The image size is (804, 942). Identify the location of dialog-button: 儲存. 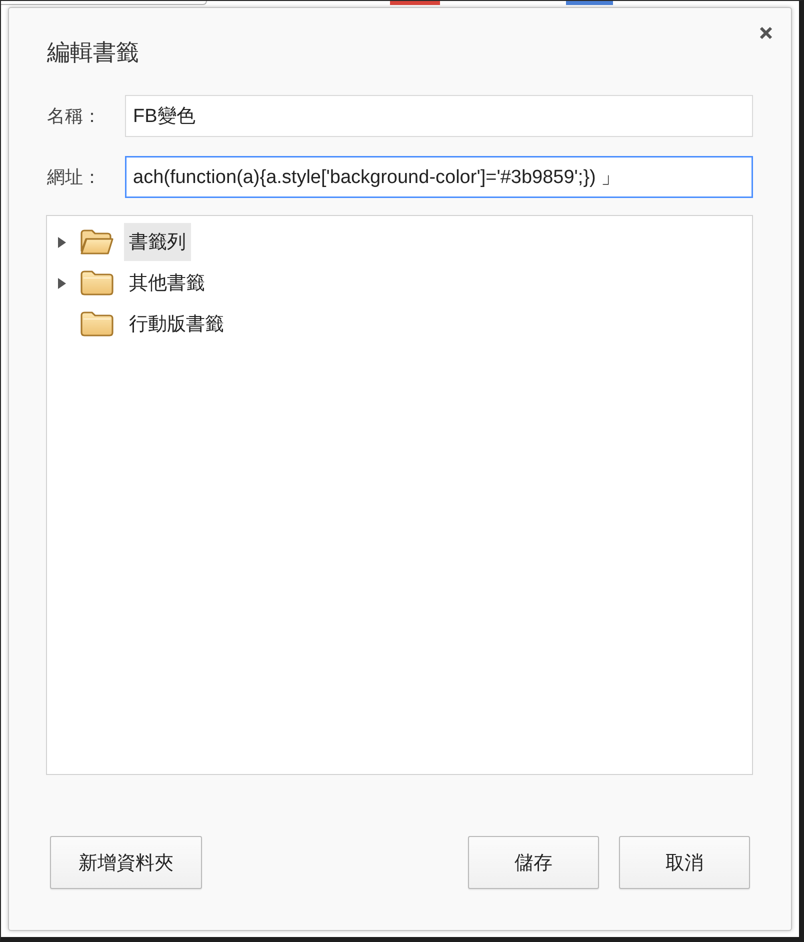
(533, 862).